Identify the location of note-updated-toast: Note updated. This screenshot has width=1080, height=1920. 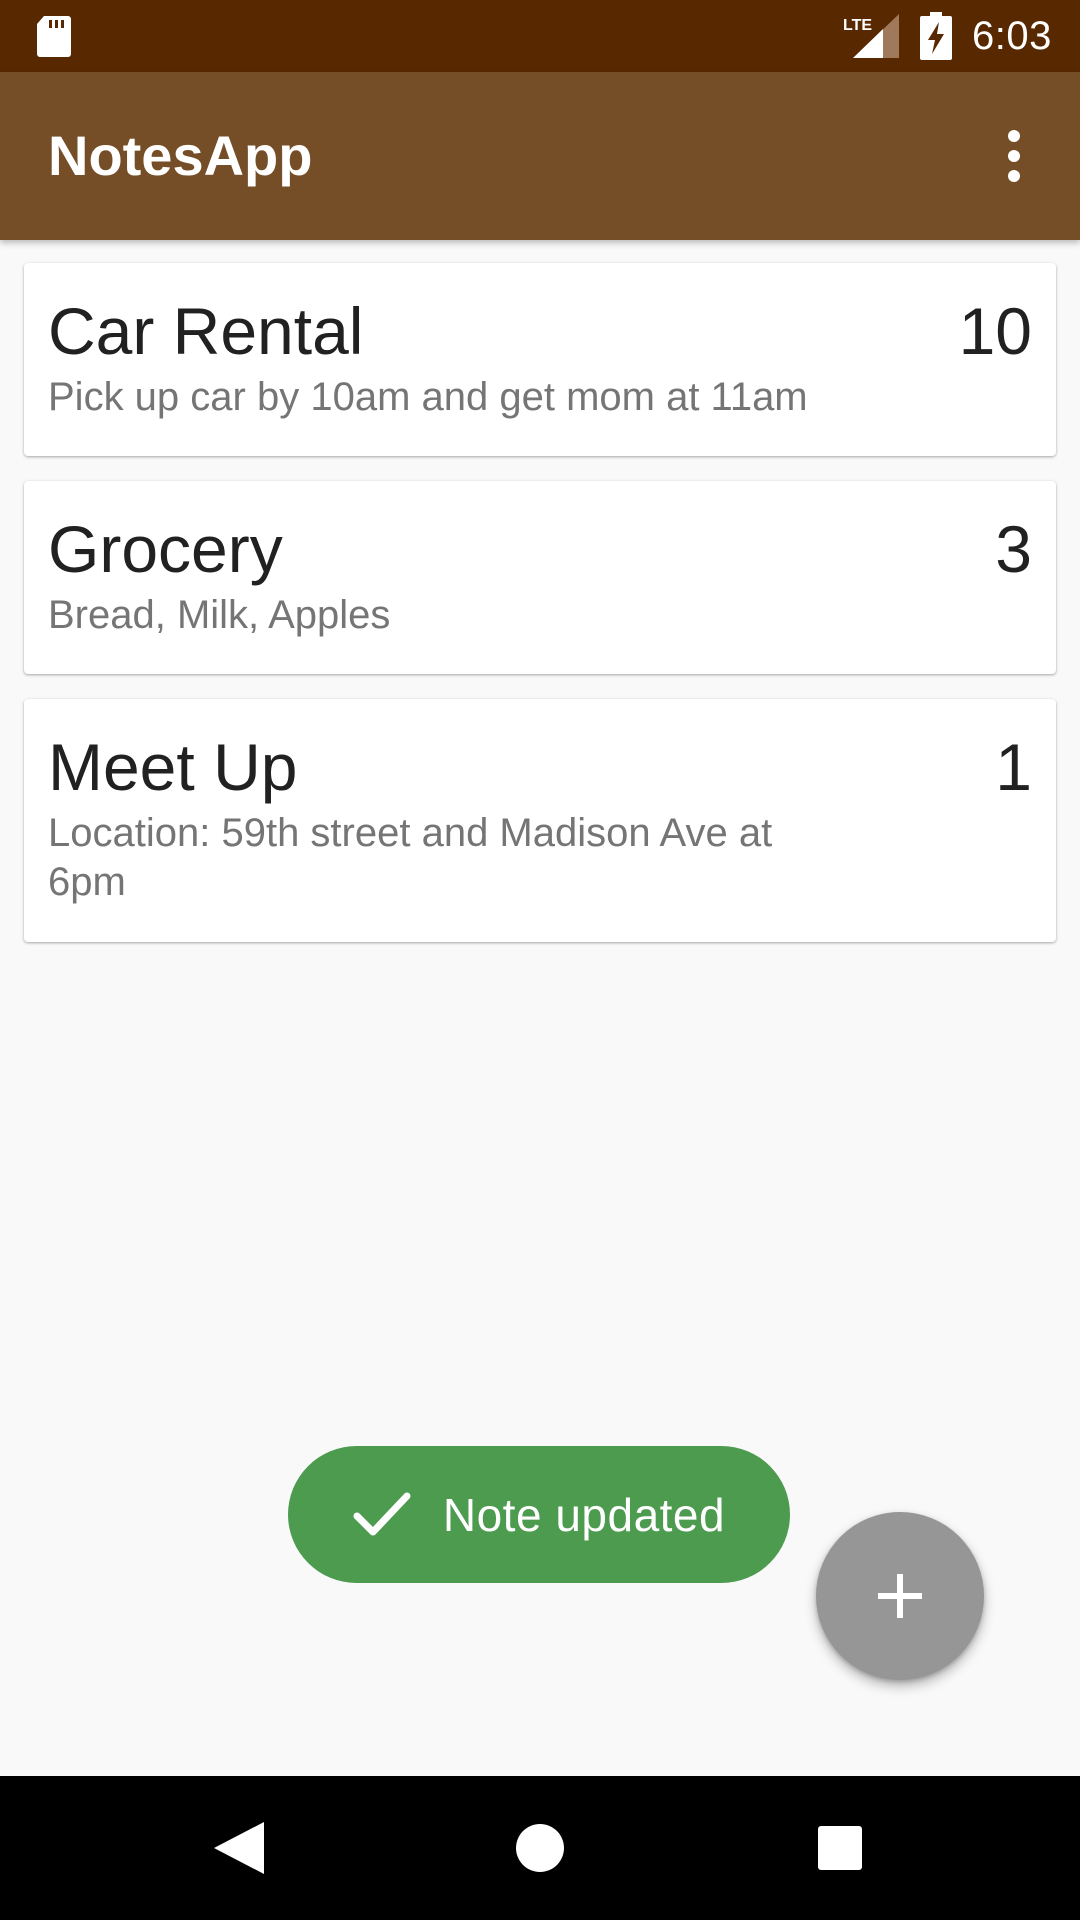
(539, 1514).